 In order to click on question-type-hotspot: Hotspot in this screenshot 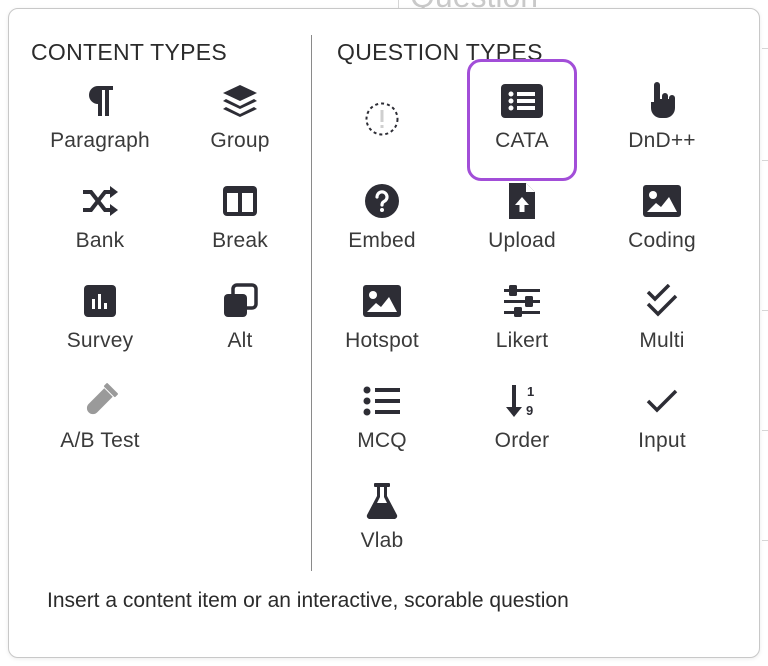, I will do `click(382, 324)`.